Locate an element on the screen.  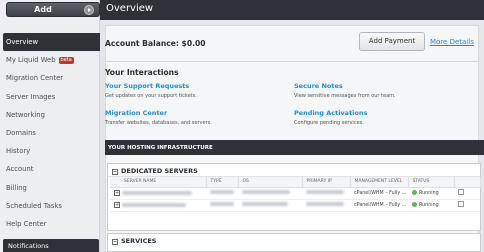
col-os: OS is located at coordinates (270, 182).